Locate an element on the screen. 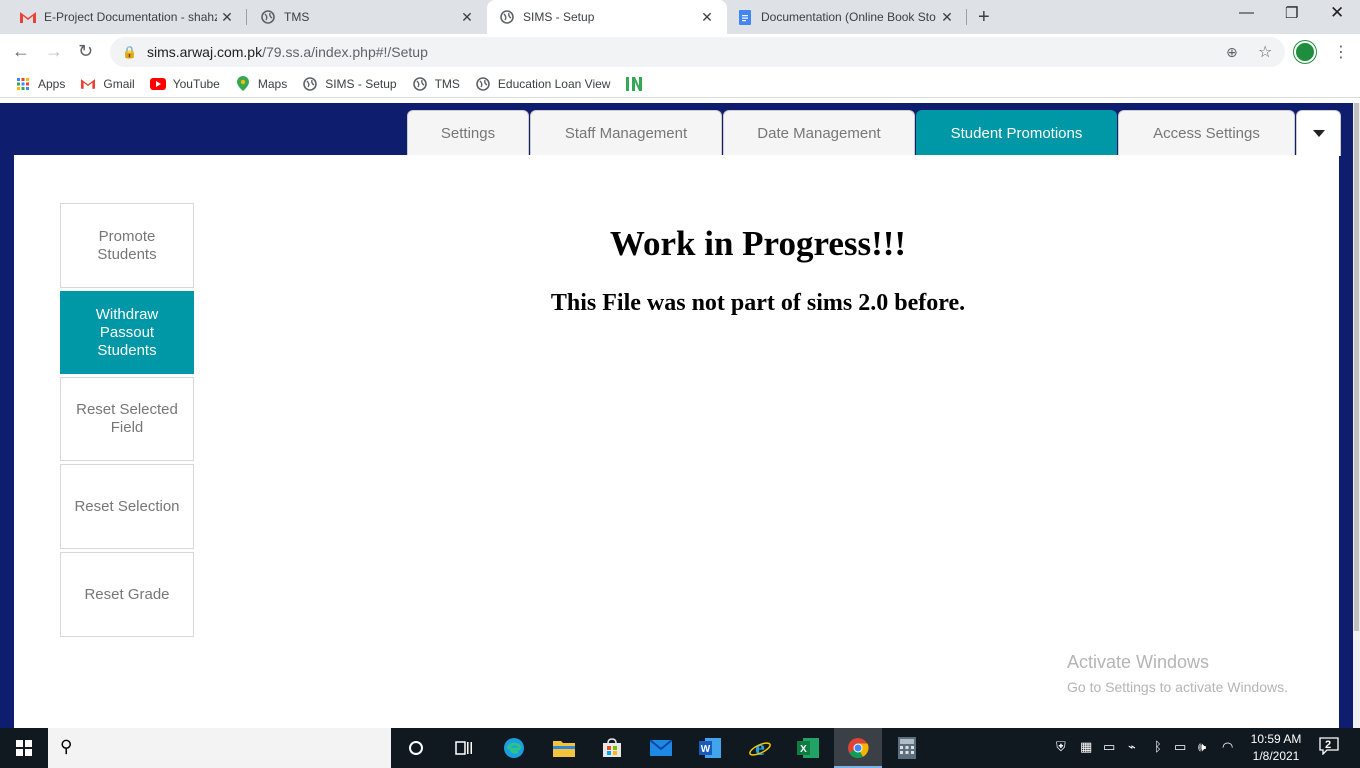 This screenshot has height=768, width=1360. display-tray-icon: ▭ is located at coordinates (1109, 747).